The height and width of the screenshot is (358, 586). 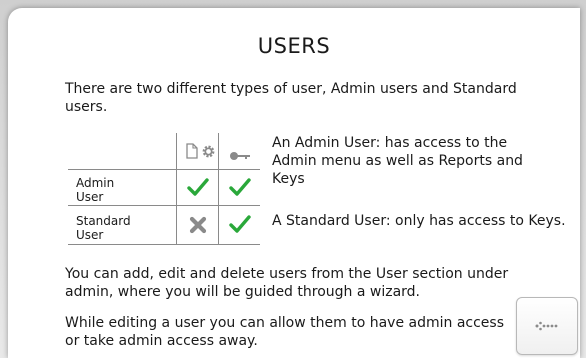 What do you see at coordinates (240, 155) in the screenshot?
I see `key-icon` at bounding box center [240, 155].